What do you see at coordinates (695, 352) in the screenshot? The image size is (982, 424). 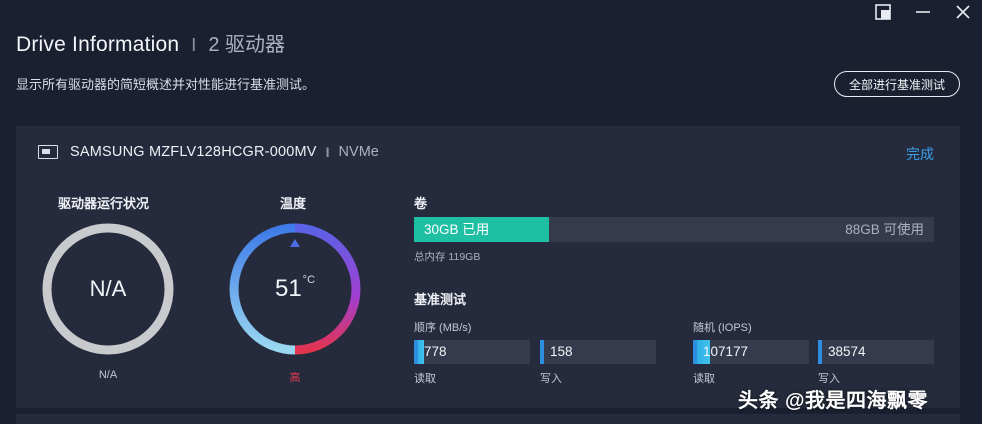 I see `random-read-edge` at bounding box center [695, 352].